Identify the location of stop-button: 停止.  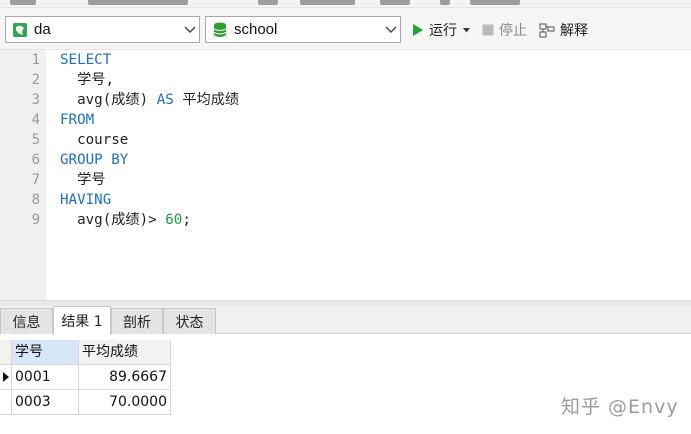
(504, 30).